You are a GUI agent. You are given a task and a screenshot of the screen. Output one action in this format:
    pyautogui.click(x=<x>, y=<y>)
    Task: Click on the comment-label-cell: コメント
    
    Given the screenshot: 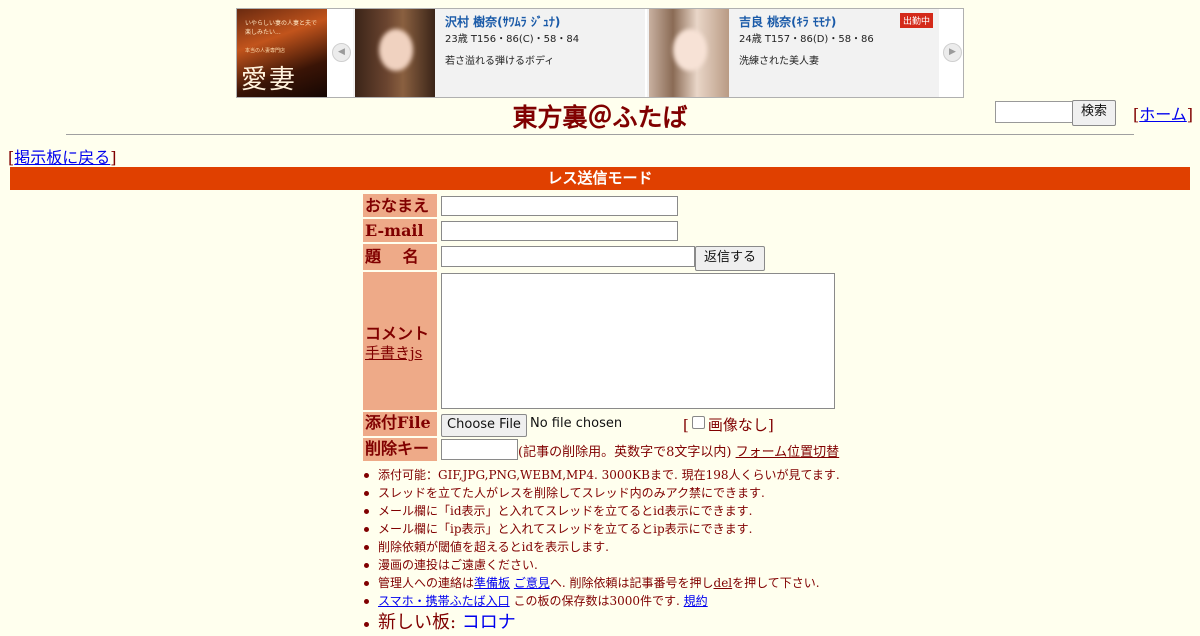 What is the action you would take?
    pyautogui.click(x=400, y=341)
    